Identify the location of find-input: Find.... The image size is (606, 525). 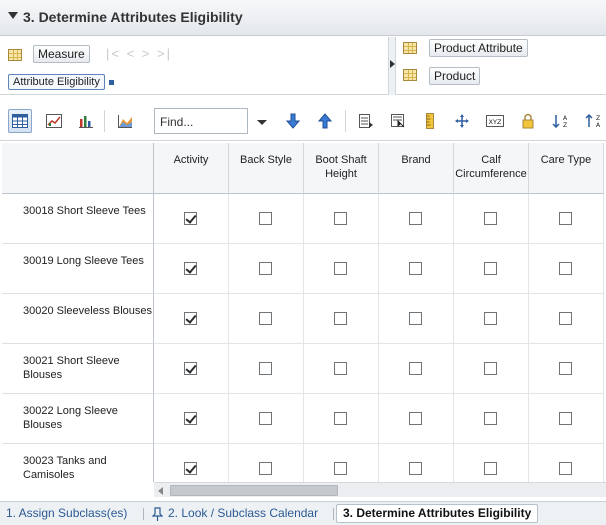
(201, 121).